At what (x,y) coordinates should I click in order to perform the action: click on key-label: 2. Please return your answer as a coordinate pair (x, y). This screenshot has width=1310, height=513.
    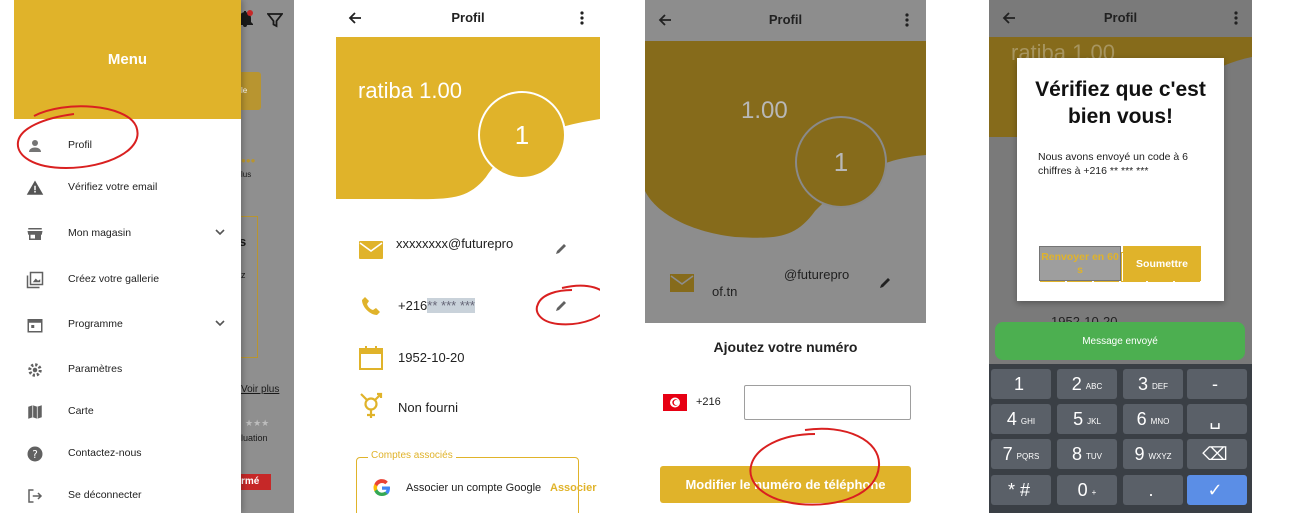
    Looking at the image, I should click on (1076, 383).